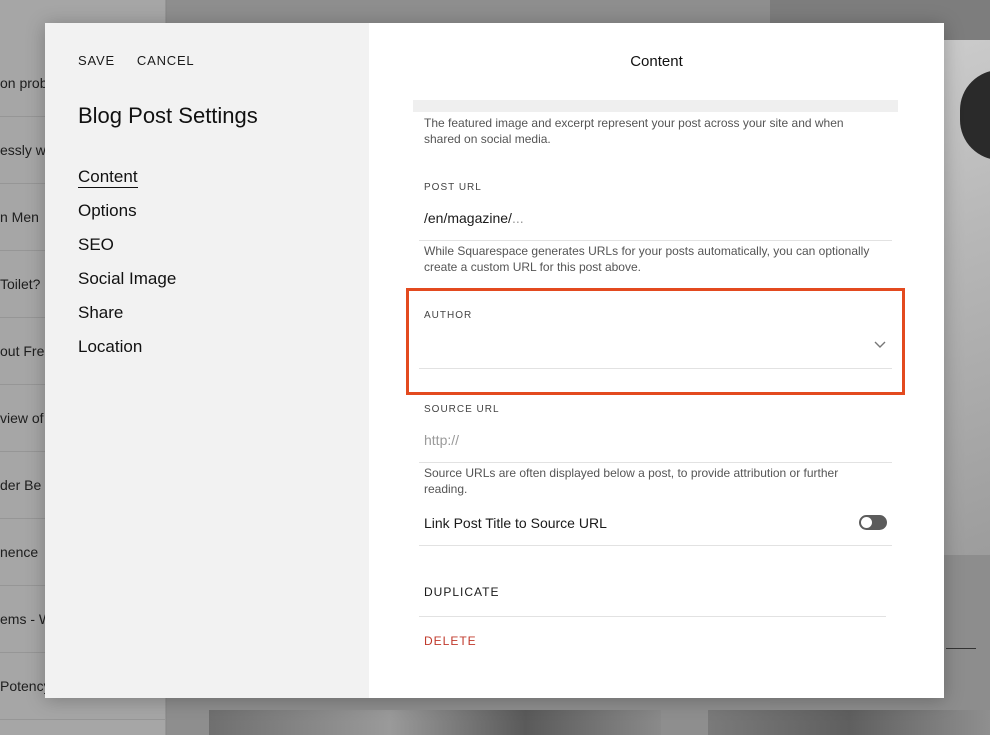 Image resolution: width=990 pixels, height=735 pixels. Describe the element at coordinates (866, 522) in the screenshot. I see `toggle-knob` at that location.